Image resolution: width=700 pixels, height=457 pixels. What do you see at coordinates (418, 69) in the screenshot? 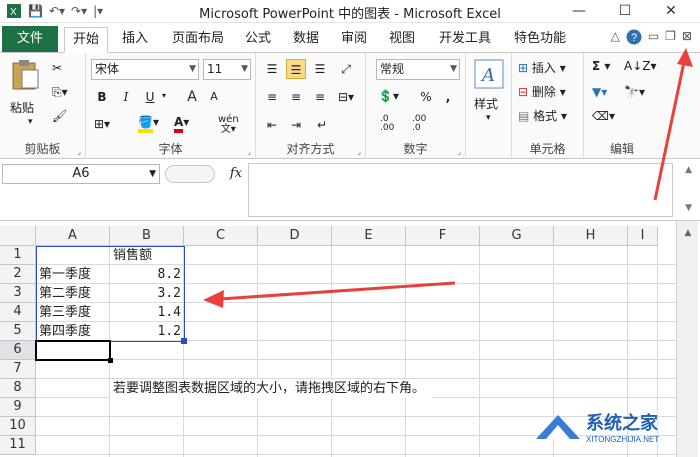
I see `number-format-dropdown: 常规 ▼` at bounding box center [418, 69].